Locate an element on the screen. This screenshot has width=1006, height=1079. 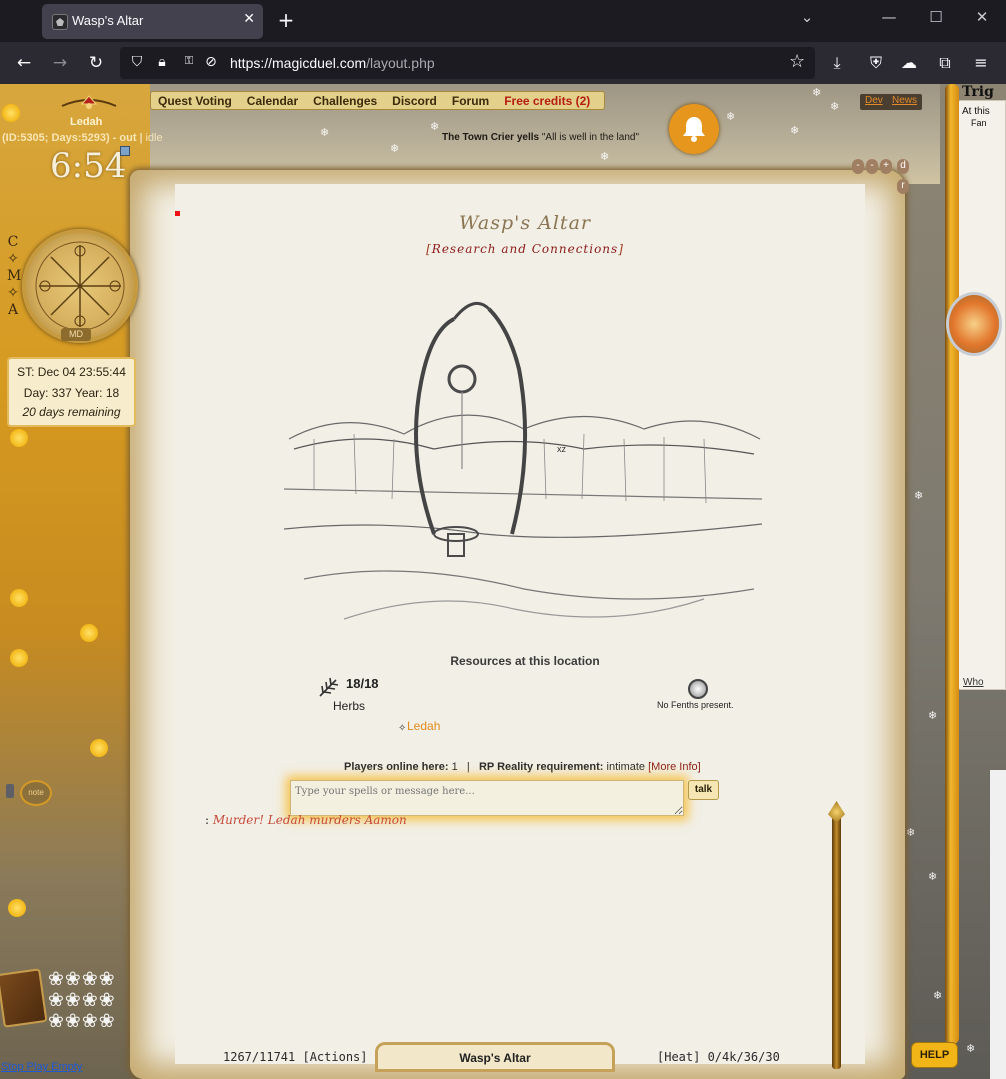
news-link: News is located at coordinates (904, 100).